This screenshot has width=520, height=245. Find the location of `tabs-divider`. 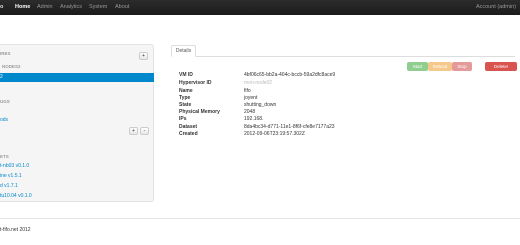

tabs-divider is located at coordinates (343, 56).